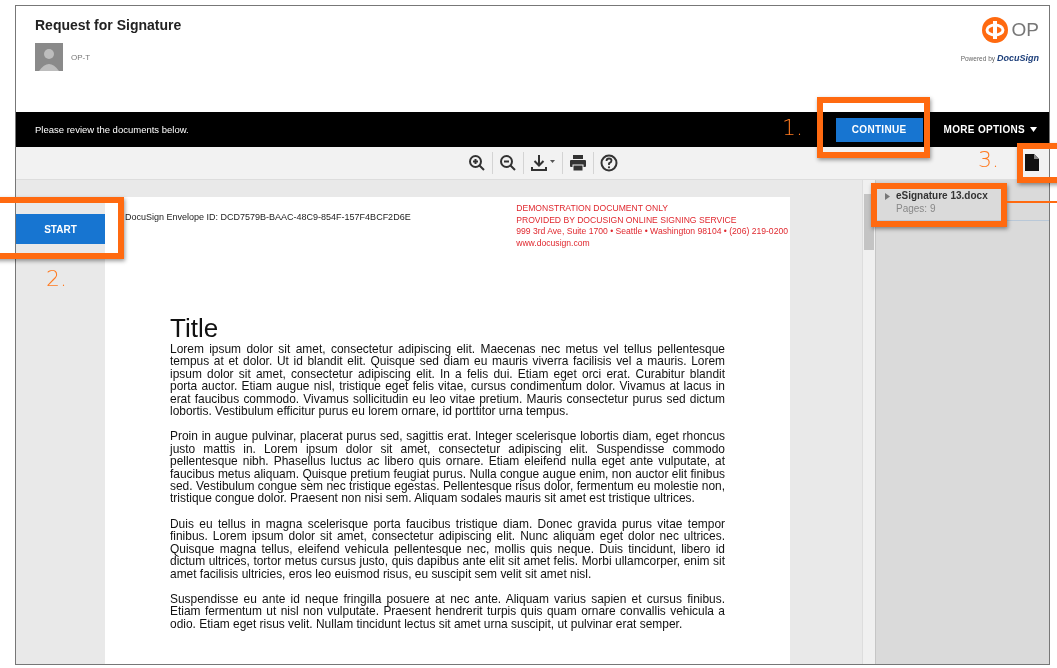 This screenshot has height=668, width=1057. Describe the element at coordinates (195, 328) in the screenshot. I see `document-title: Title` at that location.